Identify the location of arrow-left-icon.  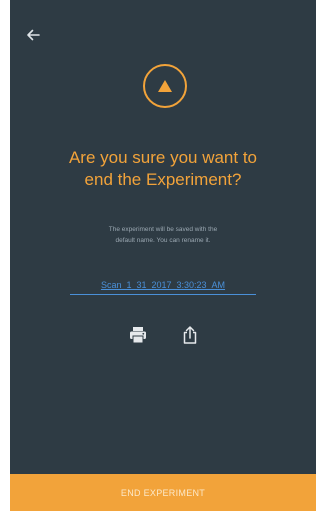
(33, 35).